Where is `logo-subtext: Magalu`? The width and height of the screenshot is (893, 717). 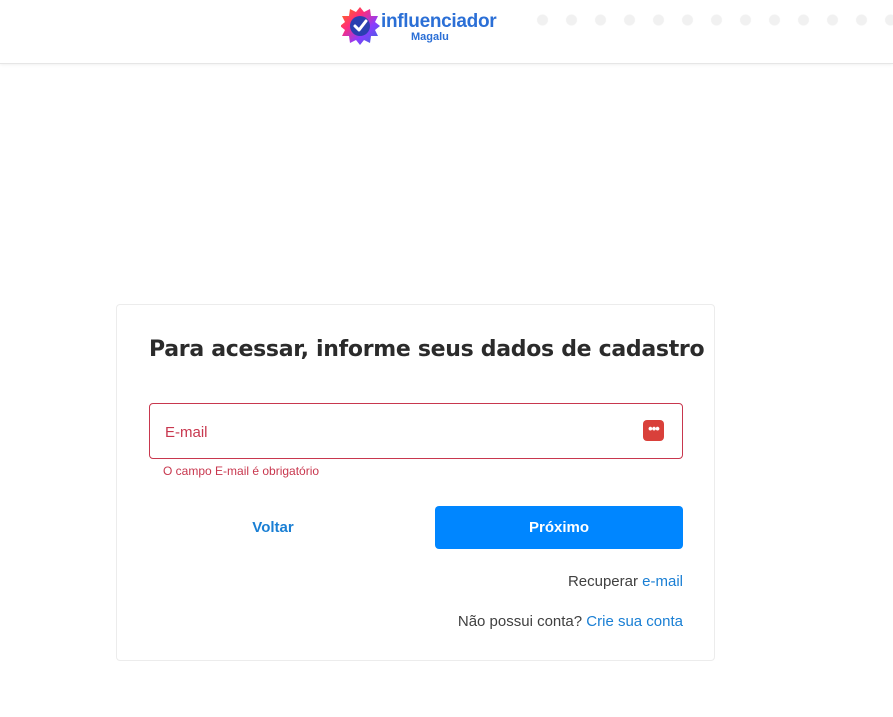
logo-subtext: Magalu is located at coordinates (430, 37).